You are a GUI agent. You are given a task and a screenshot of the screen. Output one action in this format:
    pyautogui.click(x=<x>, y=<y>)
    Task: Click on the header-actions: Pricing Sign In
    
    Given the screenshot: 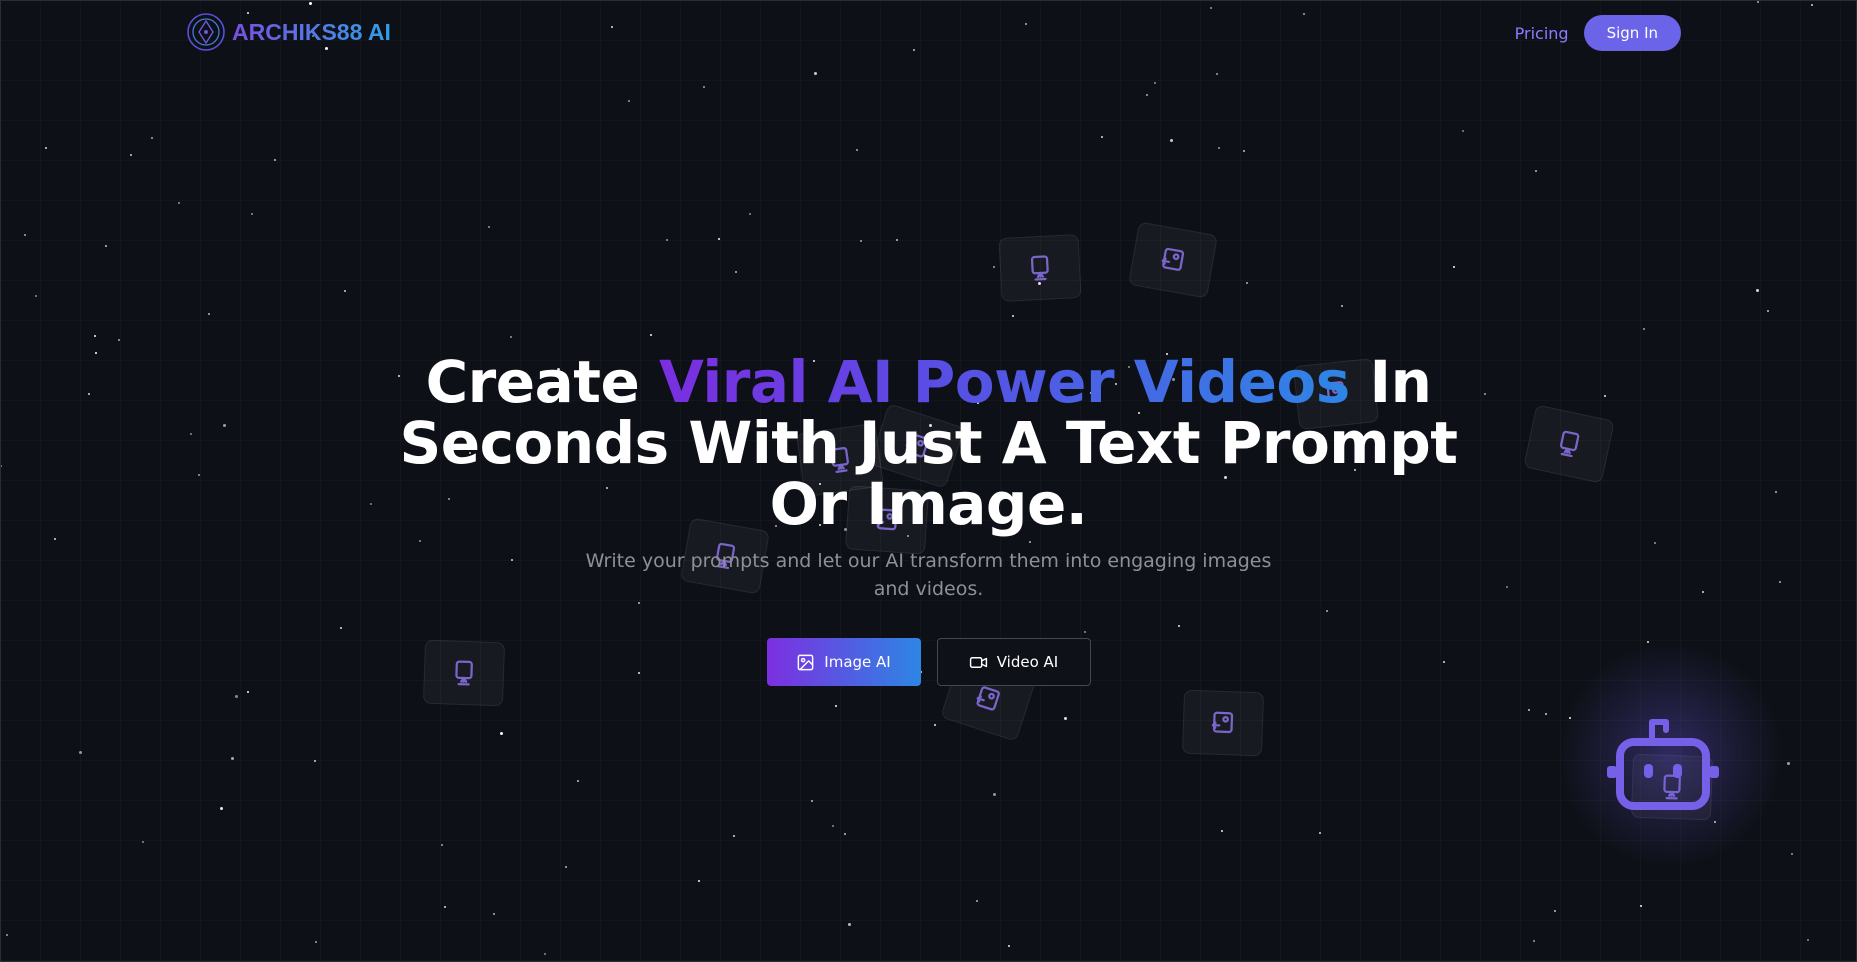 What is the action you would take?
    pyautogui.click(x=1598, y=33)
    